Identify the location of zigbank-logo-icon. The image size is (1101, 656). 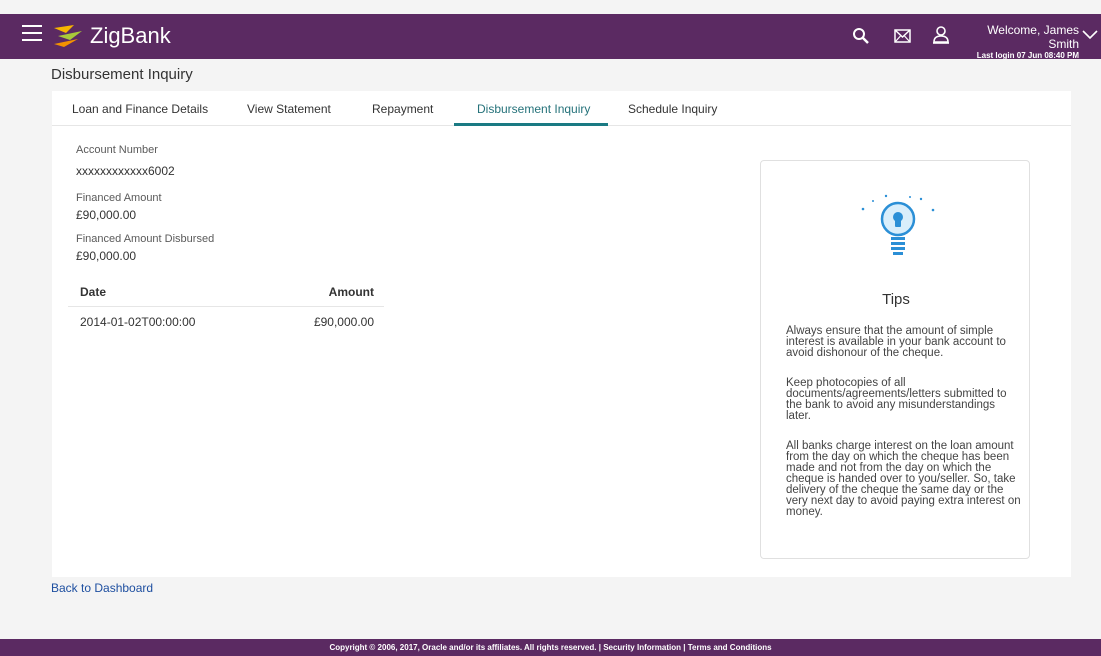
(68, 36).